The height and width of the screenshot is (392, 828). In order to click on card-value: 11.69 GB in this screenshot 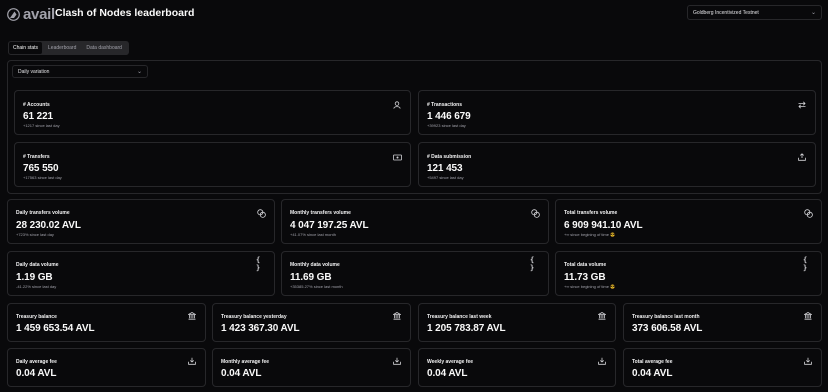, I will do `click(311, 277)`.